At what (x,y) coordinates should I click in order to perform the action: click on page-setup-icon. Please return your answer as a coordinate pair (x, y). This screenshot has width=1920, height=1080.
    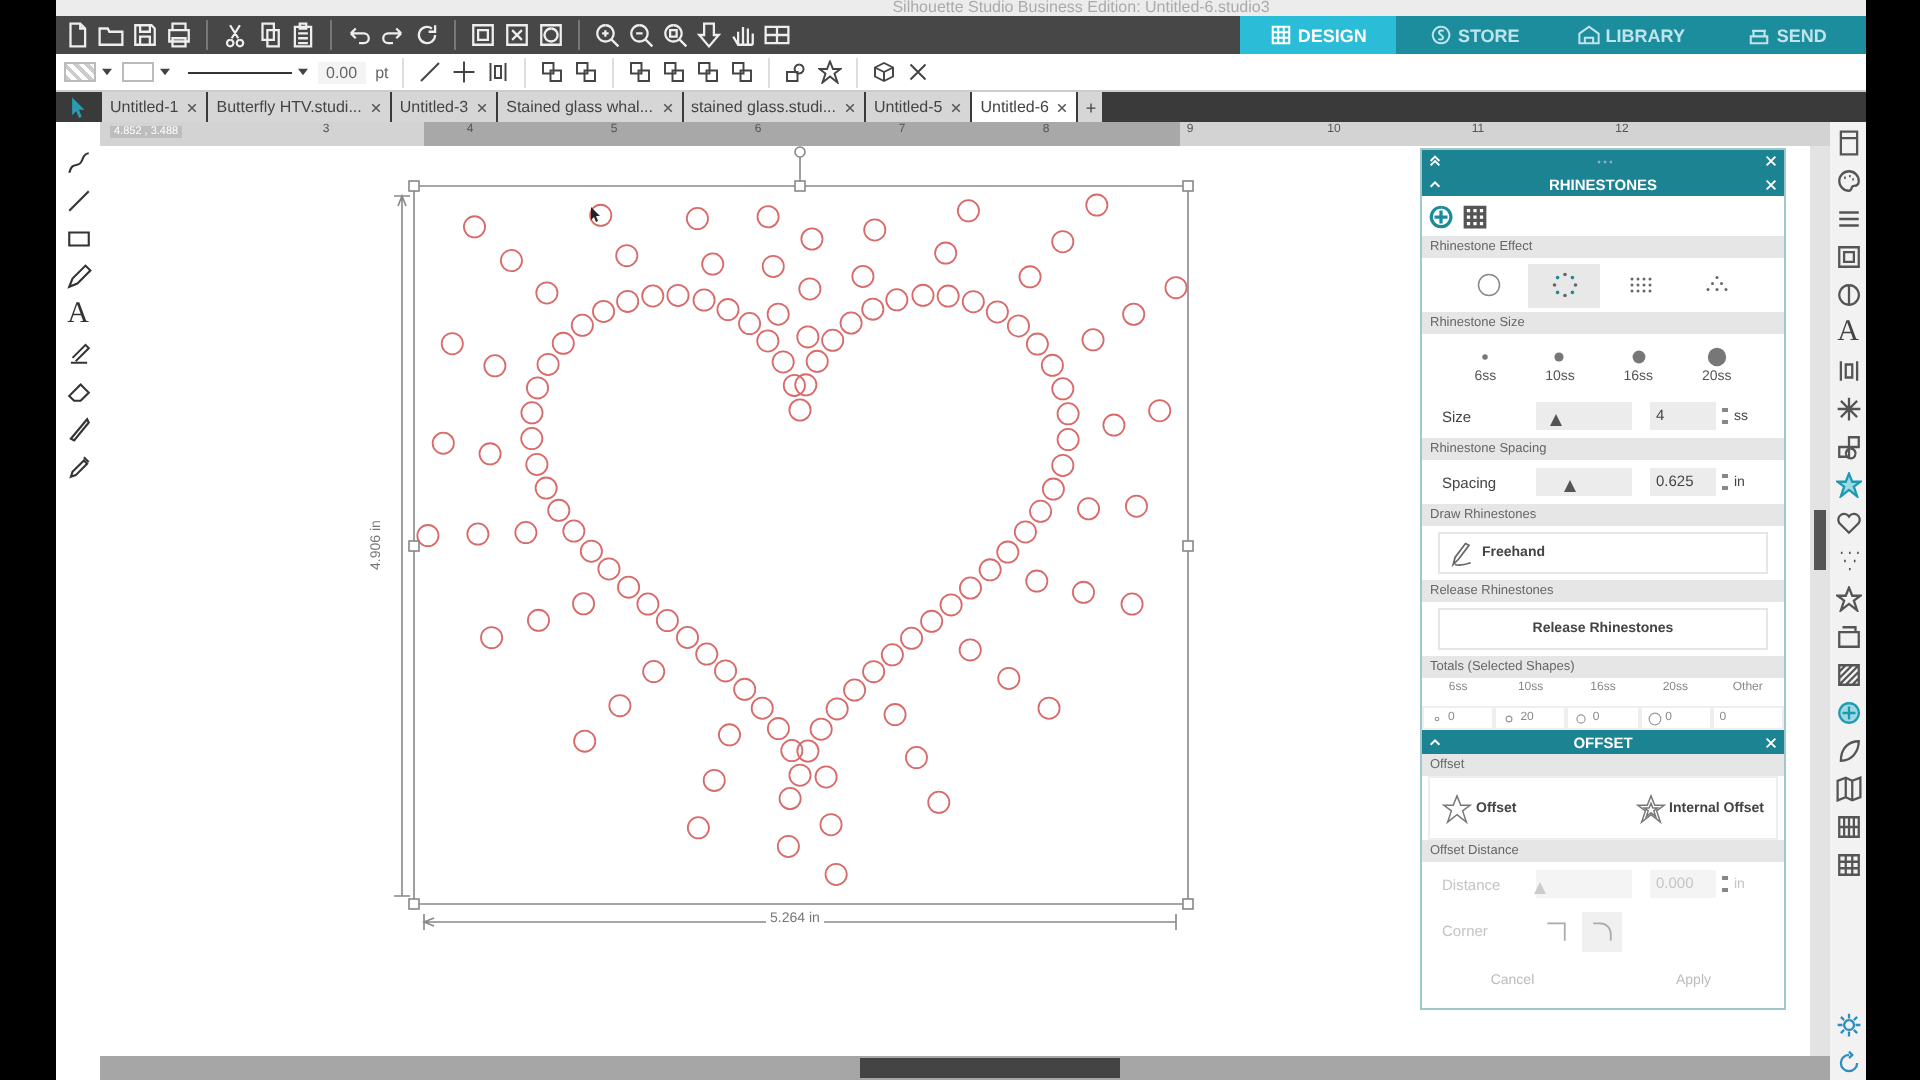
    Looking at the image, I should click on (1848, 143).